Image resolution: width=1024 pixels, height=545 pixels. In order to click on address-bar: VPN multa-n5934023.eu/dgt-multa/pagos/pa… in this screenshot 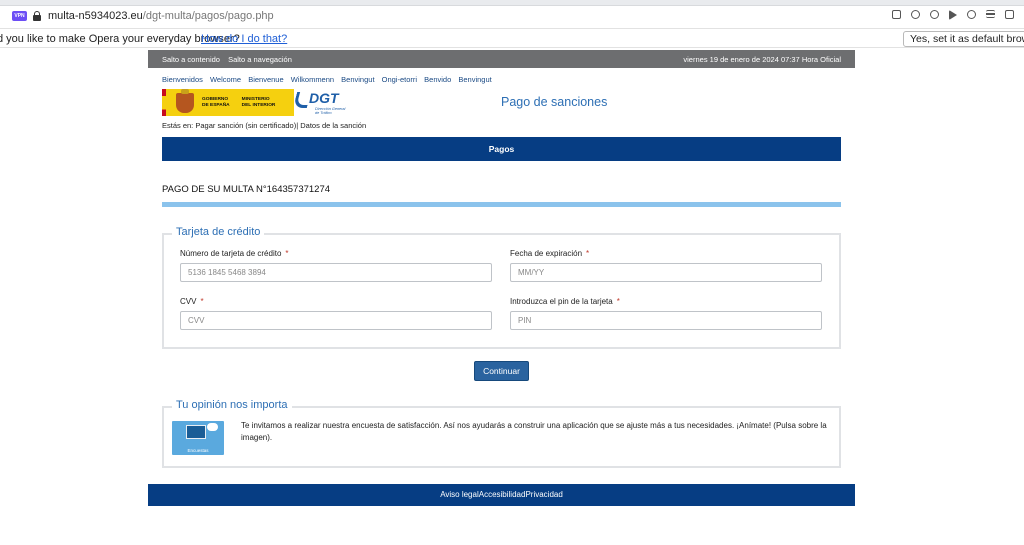, I will do `click(512, 17)`.